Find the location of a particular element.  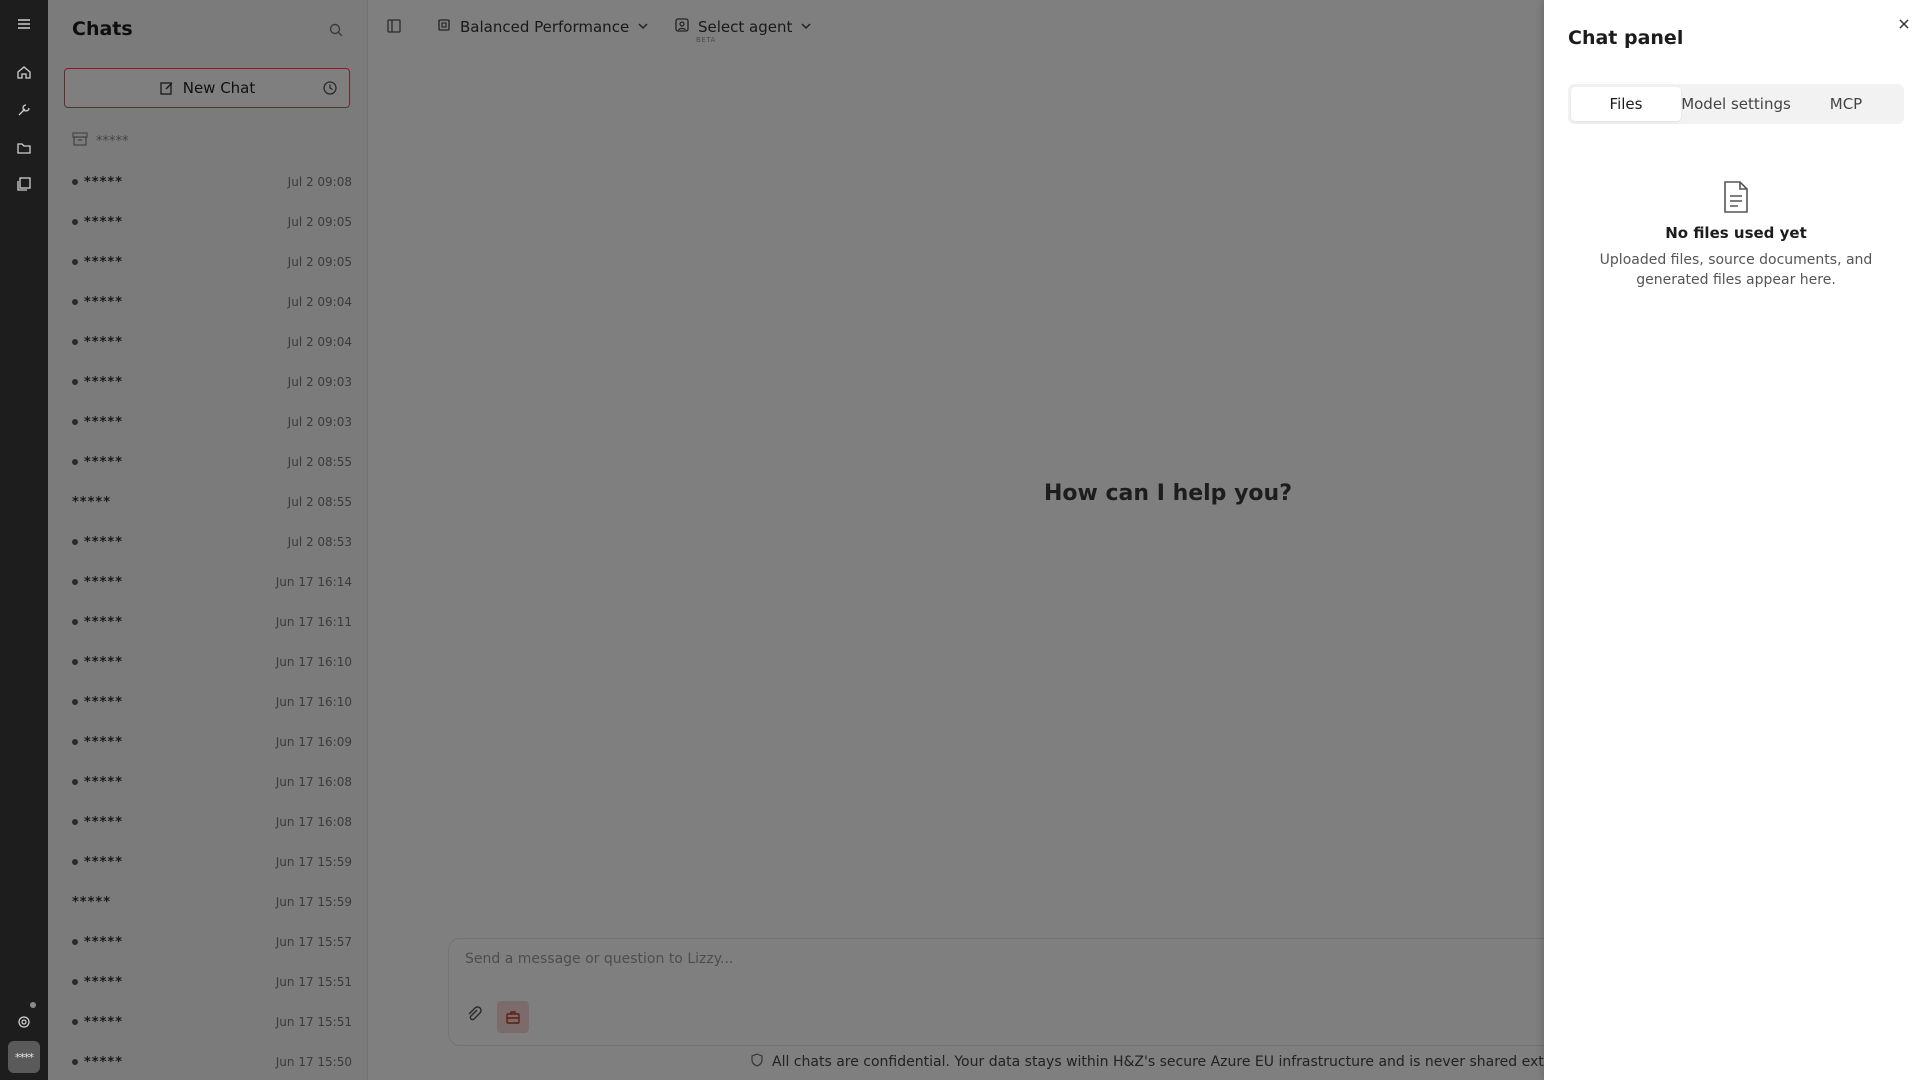

panel-tabs: Files Model settings MCP is located at coordinates (1736, 104).